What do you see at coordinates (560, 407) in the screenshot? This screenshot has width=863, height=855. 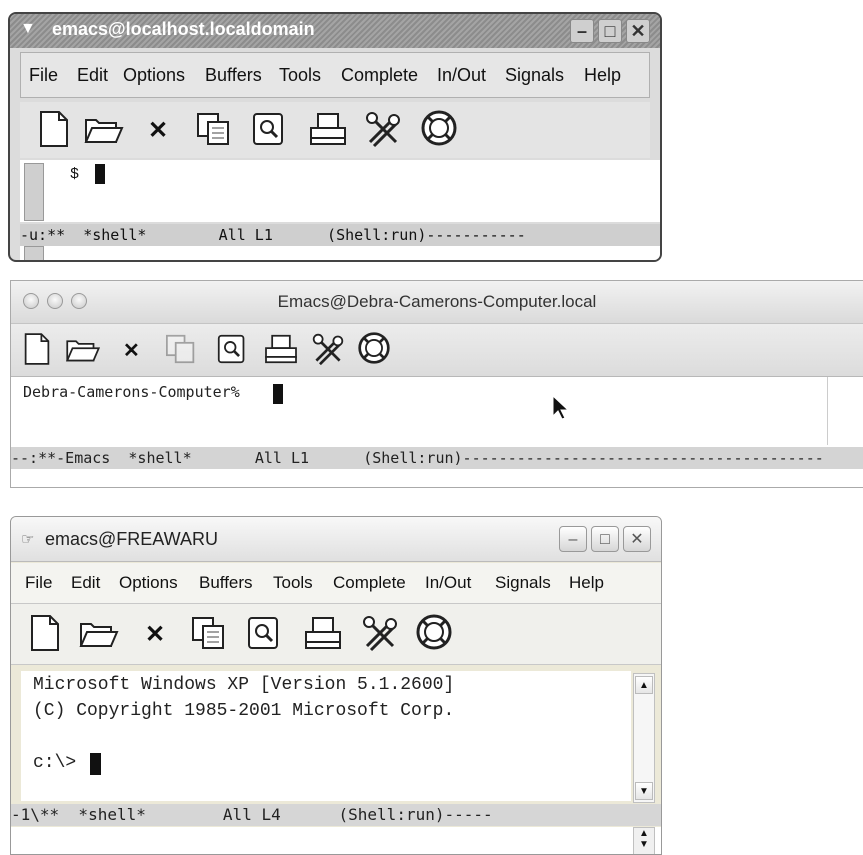 I see `mouse-pointer-icon` at bounding box center [560, 407].